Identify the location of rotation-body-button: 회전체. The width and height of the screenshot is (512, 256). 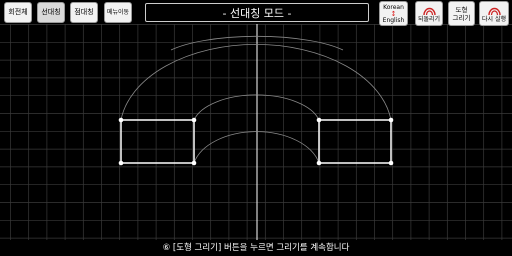
(18, 12).